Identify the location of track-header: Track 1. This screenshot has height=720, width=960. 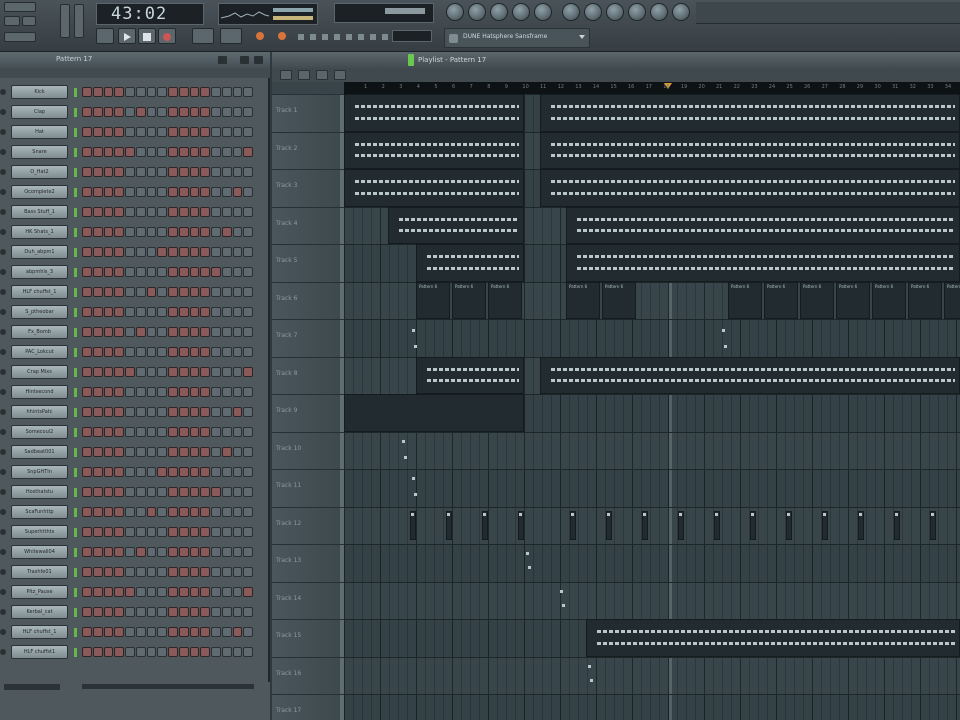
(308, 113).